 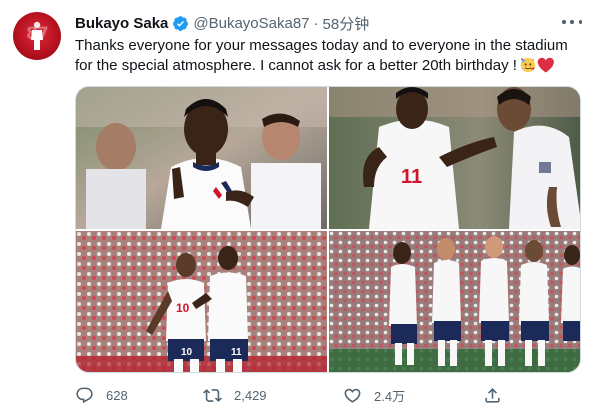 I want to click on like-count: 2.4万, so click(x=390, y=396).